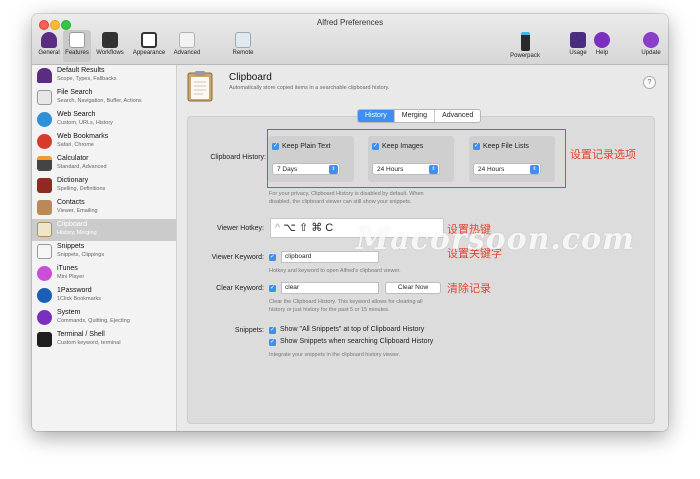  Describe the element at coordinates (44, 185) in the screenshot. I see `dictionary-icon` at that location.